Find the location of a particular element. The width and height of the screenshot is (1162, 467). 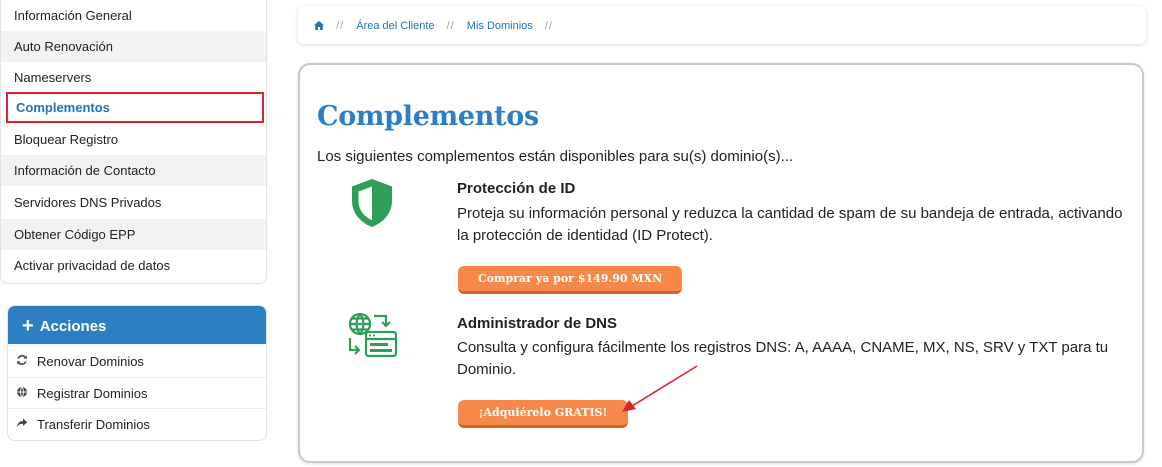

menu-item-privacidad-datos: Activar privacidad de datos is located at coordinates (133, 265).